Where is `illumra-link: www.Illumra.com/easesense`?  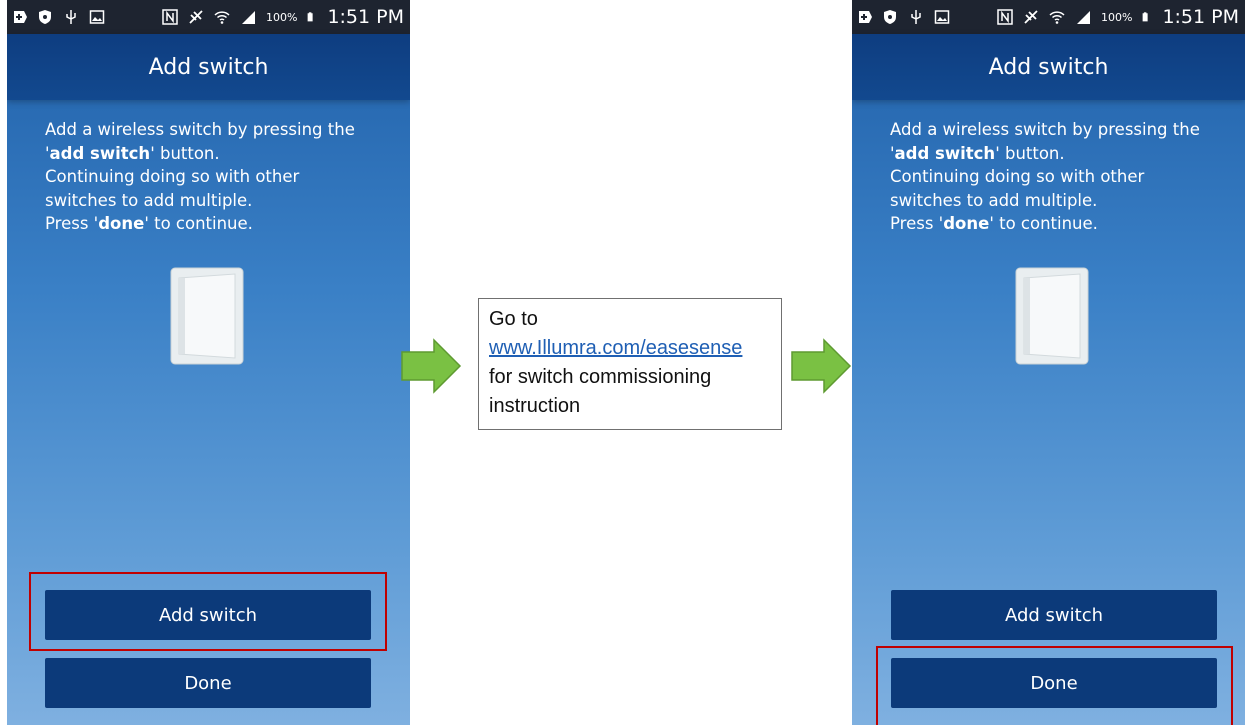 illumra-link: www.Illumra.com/easesense is located at coordinates (630, 348).